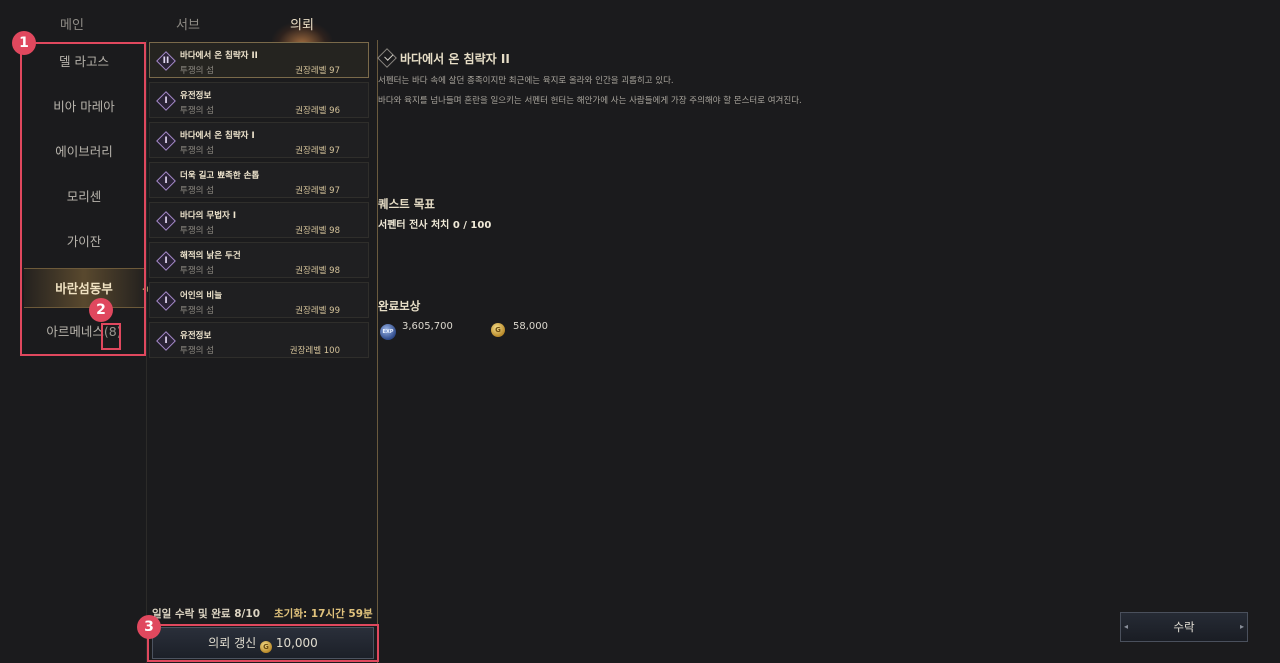 The image size is (1280, 663). I want to click on tab-main: 메인, so click(72, 23).